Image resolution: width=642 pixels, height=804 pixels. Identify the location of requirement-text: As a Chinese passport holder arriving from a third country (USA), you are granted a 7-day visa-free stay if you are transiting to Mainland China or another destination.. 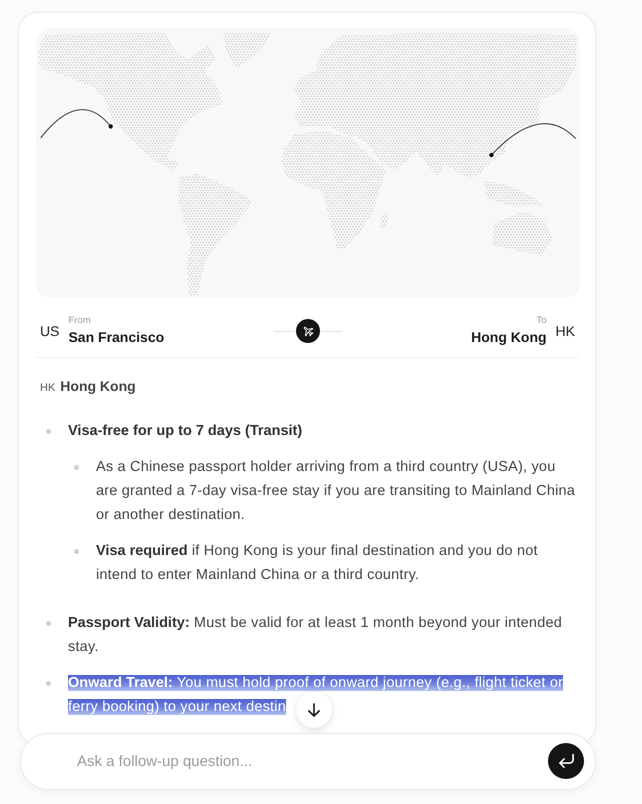
(336, 491).